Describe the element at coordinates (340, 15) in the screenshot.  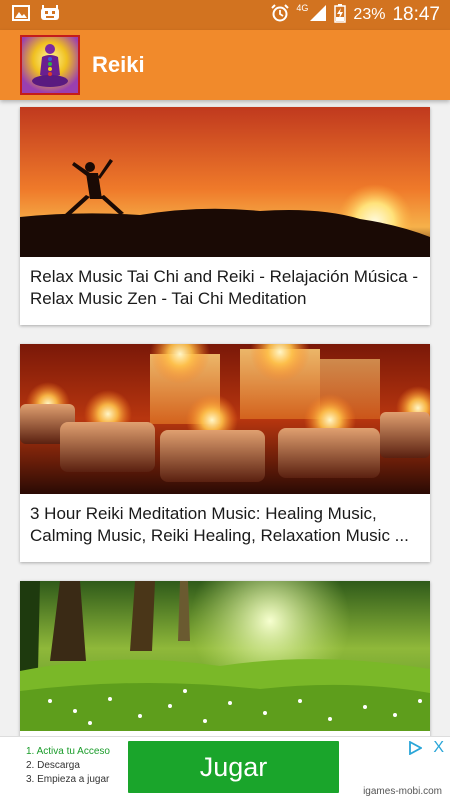
I see `battery-charging-icon` at that location.